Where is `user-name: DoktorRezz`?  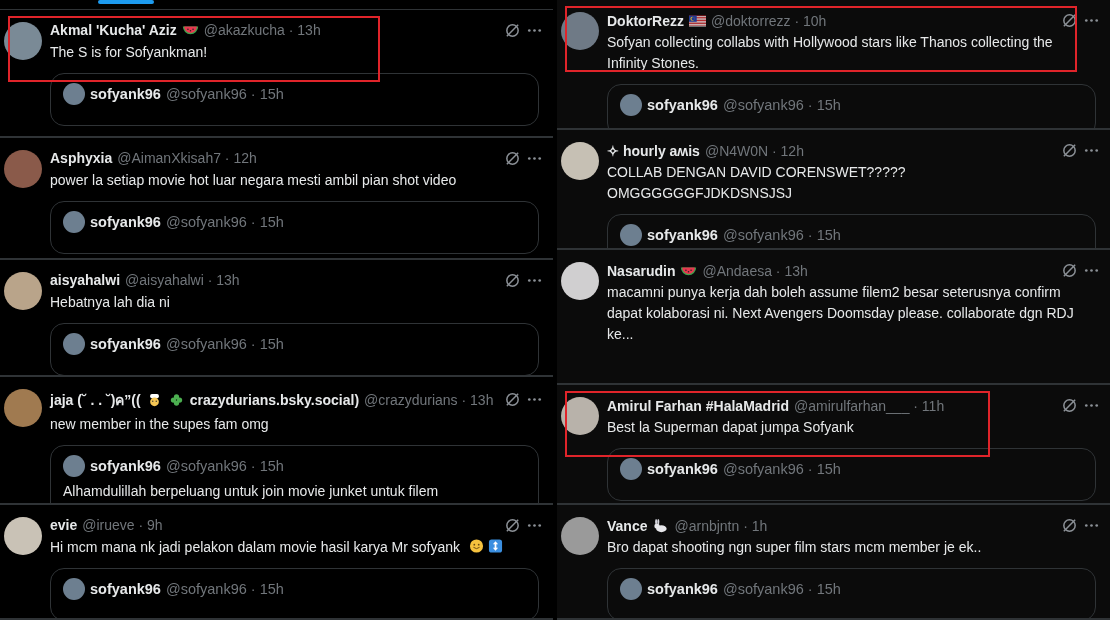
user-name: DoktorRezz is located at coordinates (645, 20).